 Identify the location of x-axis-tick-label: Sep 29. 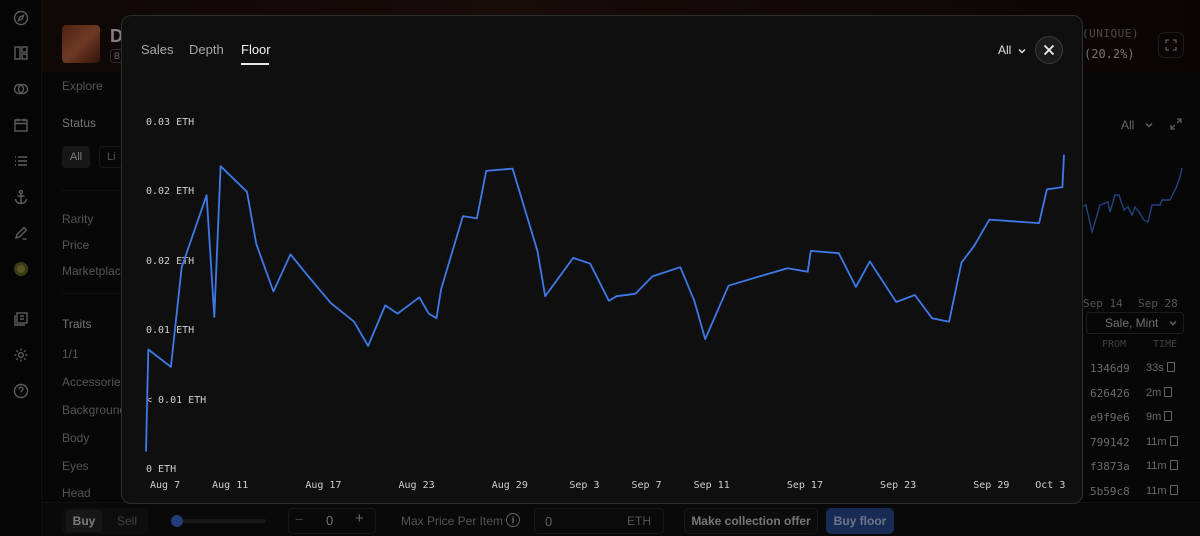
(991, 485).